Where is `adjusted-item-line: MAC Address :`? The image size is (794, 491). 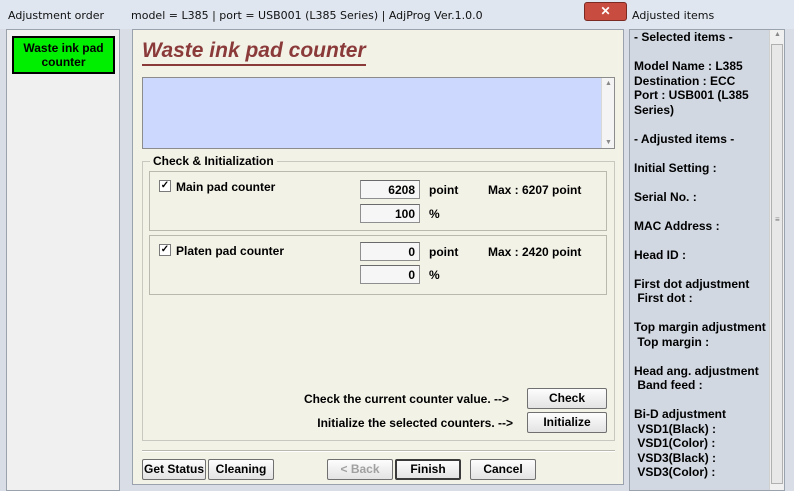 adjusted-item-line: MAC Address : is located at coordinates (677, 225).